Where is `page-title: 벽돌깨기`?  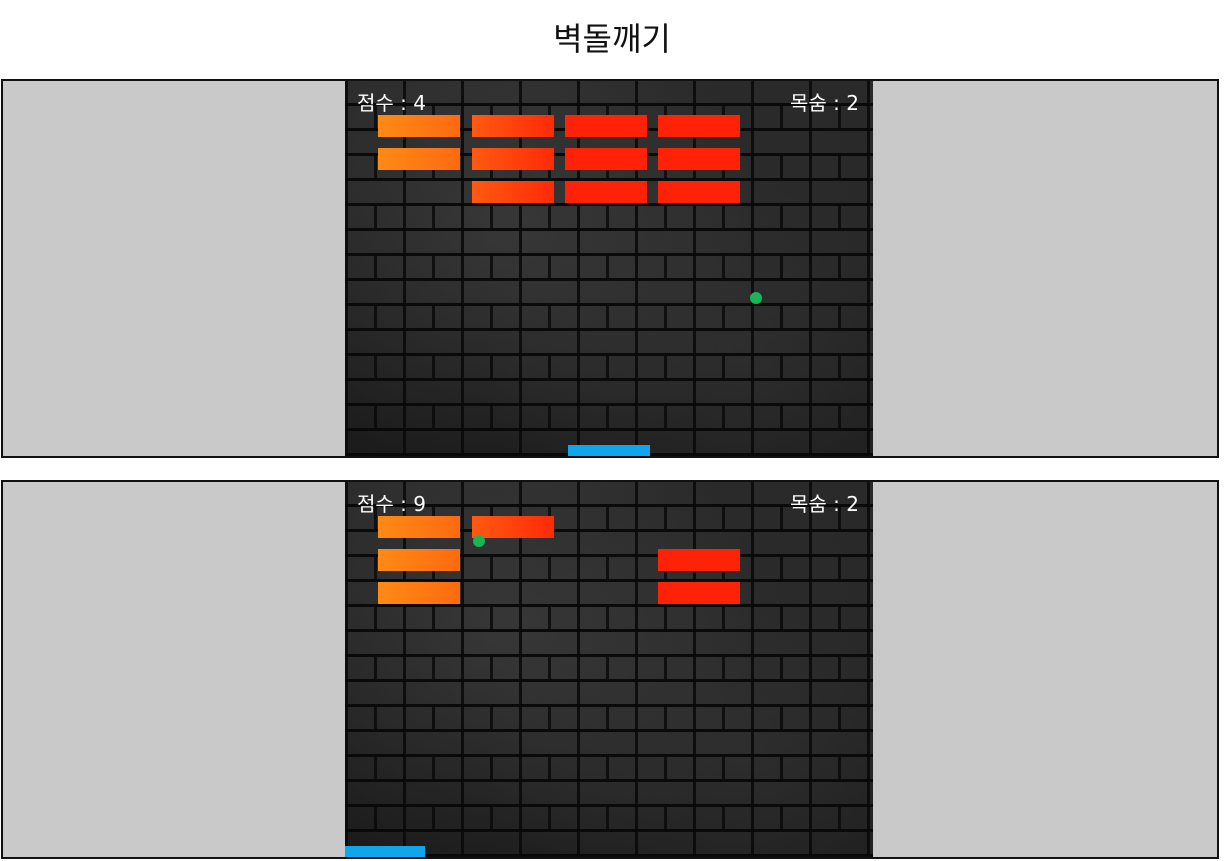
page-title: 벽돌깨기 is located at coordinates (612, 39).